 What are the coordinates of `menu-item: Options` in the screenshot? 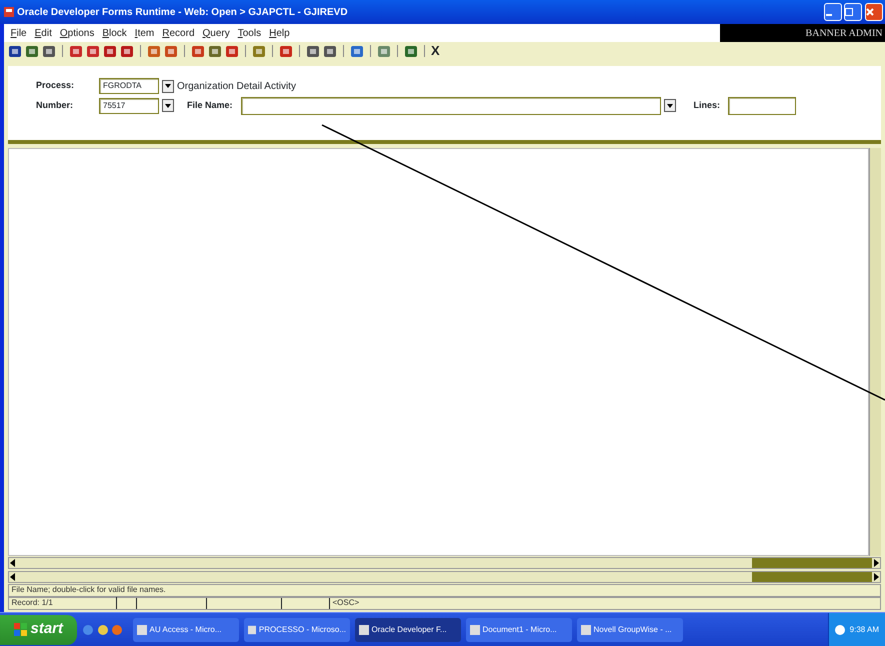 It's located at (77, 33).